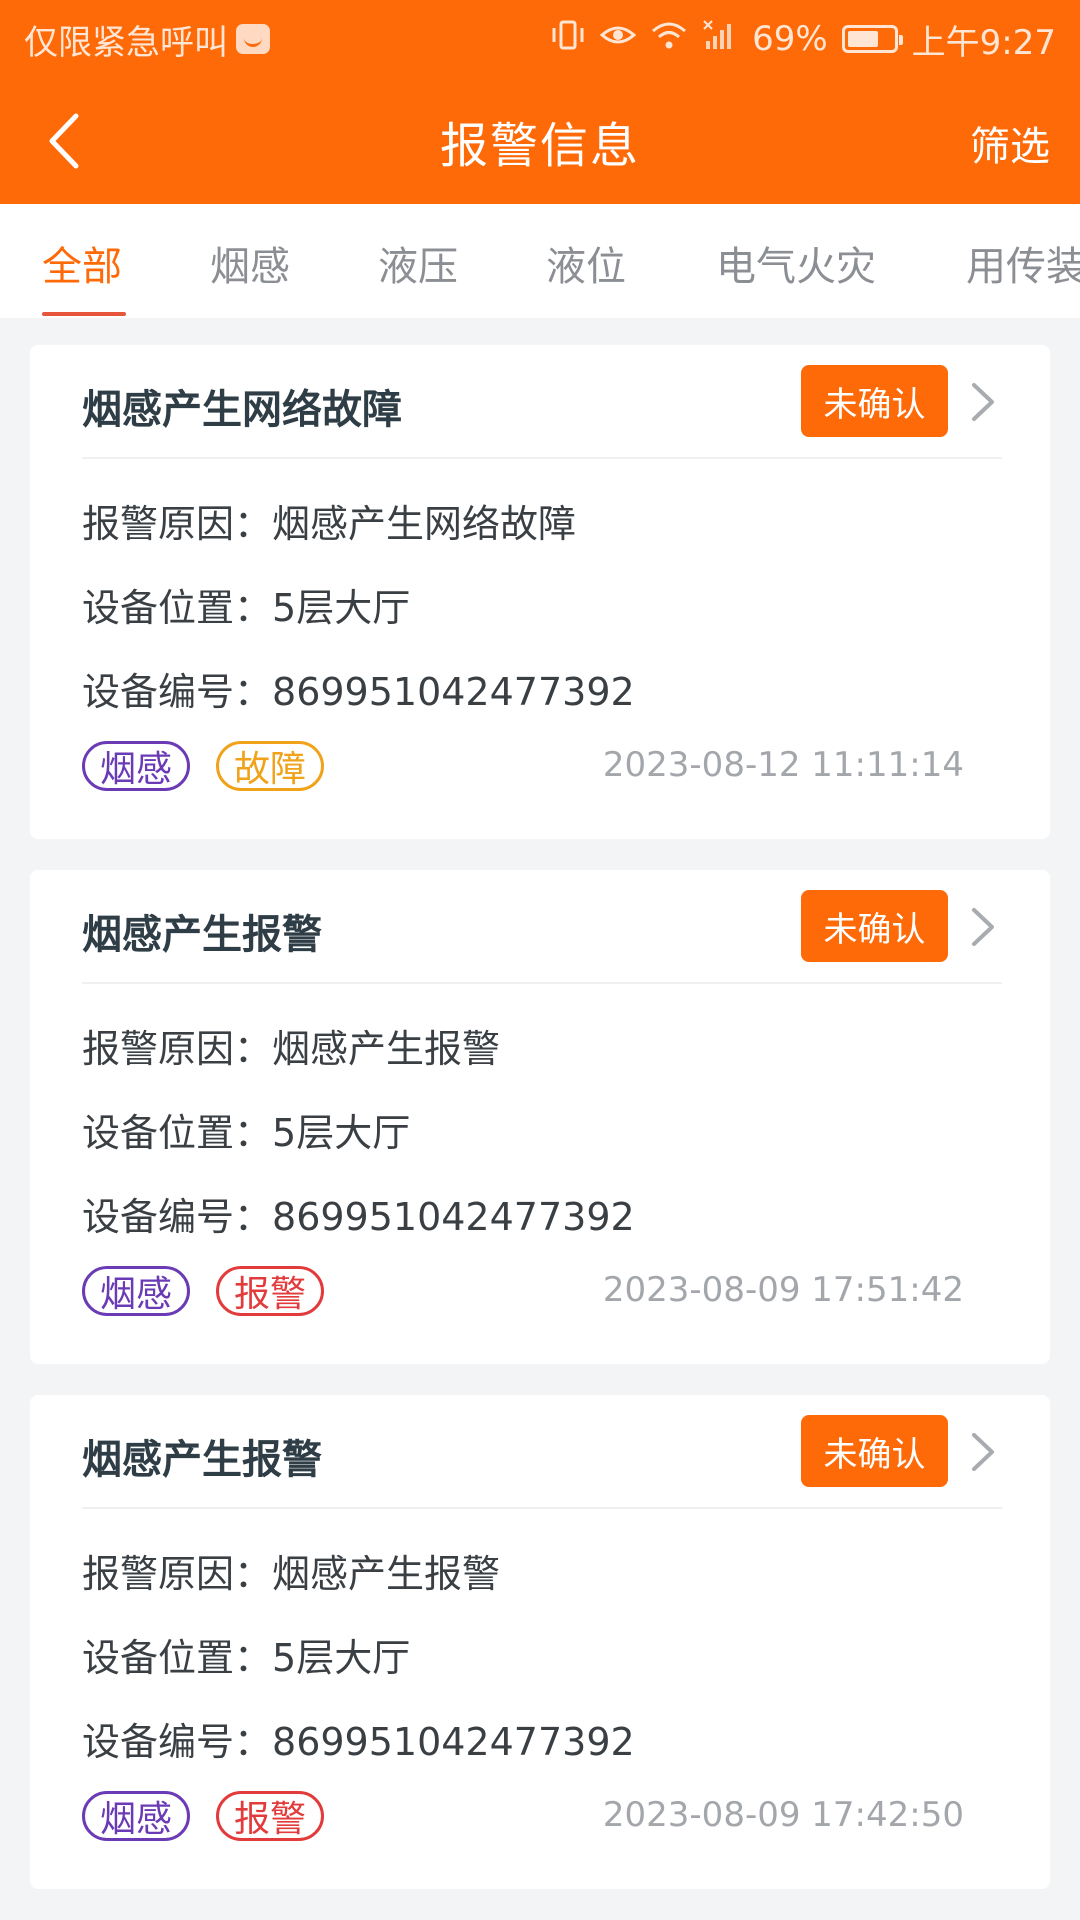  Describe the element at coordinates (242, 410) in the screenshot. I see `card-title: 烟感产生网络故障` at that location.